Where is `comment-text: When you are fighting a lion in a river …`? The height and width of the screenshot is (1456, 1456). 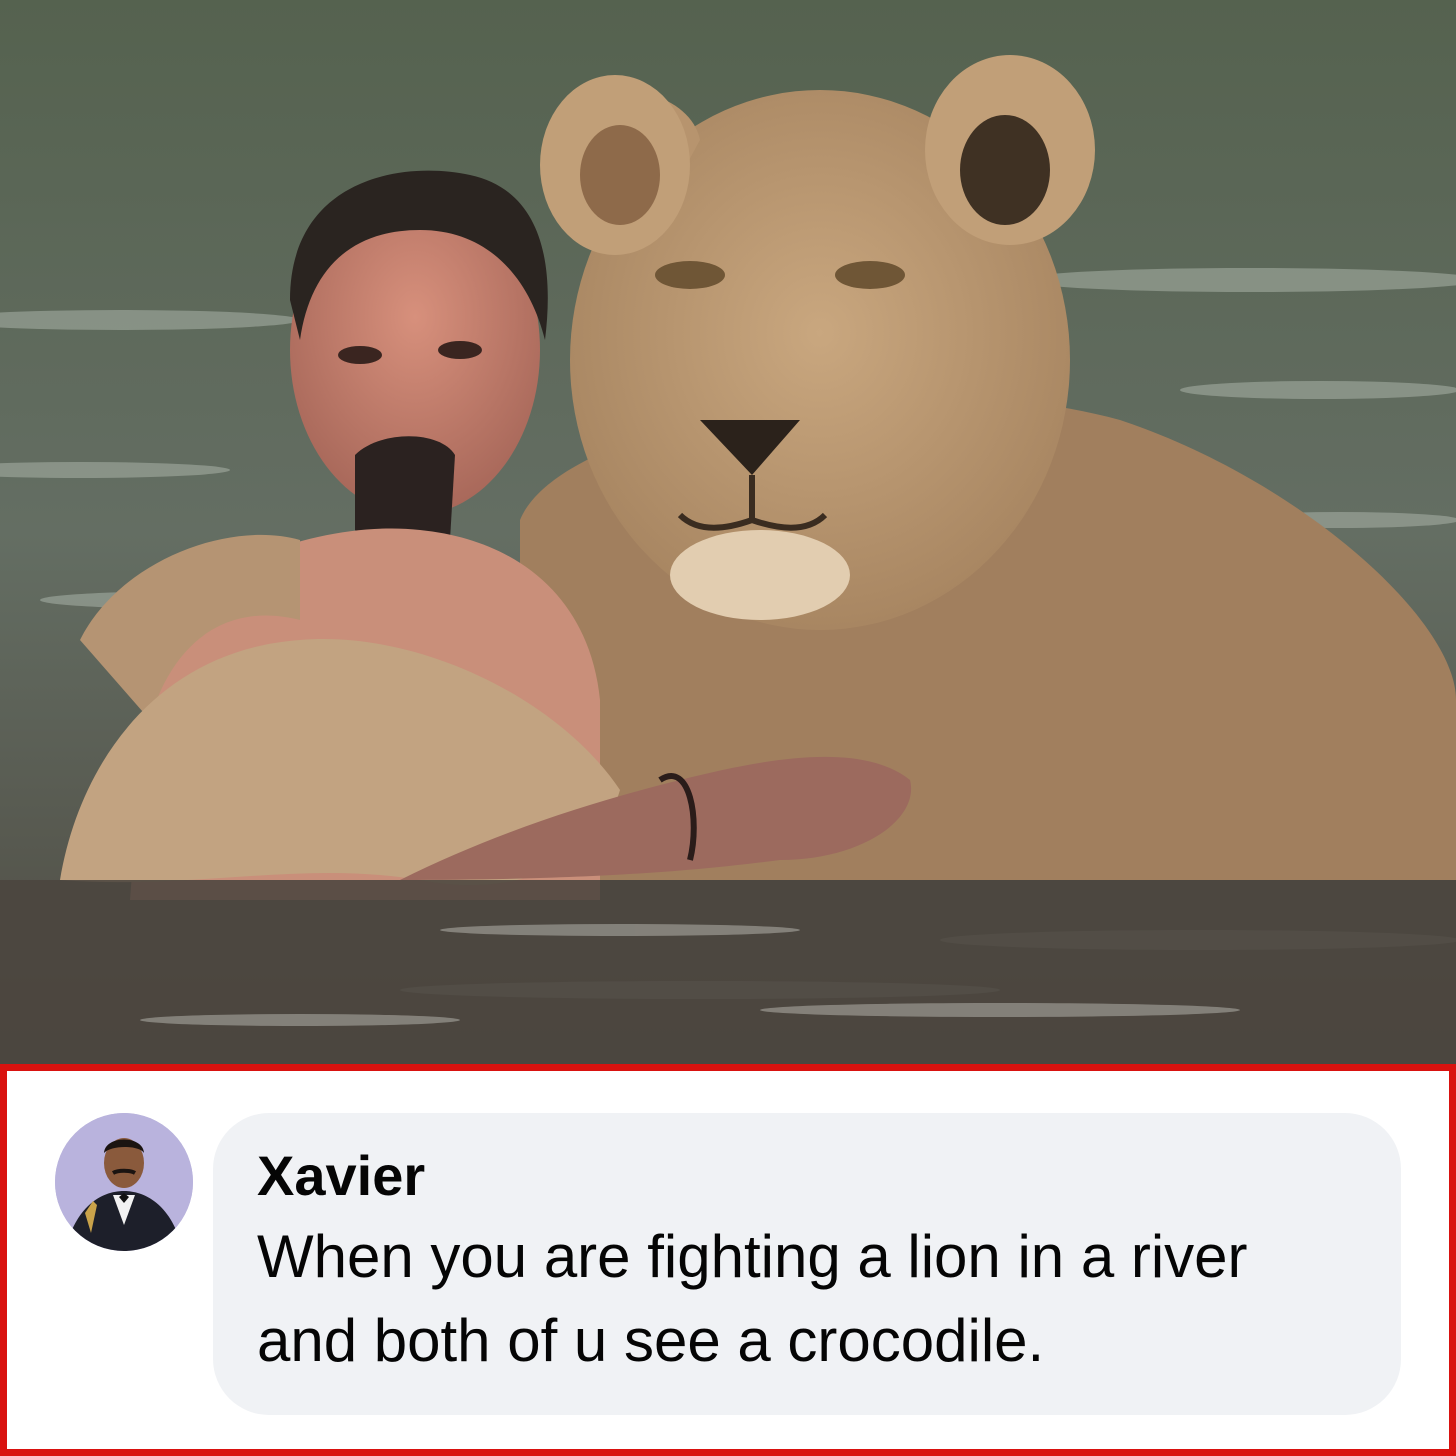 comment-text: When you are fighting a lion in a river … is located at coordinates (752, 1298).